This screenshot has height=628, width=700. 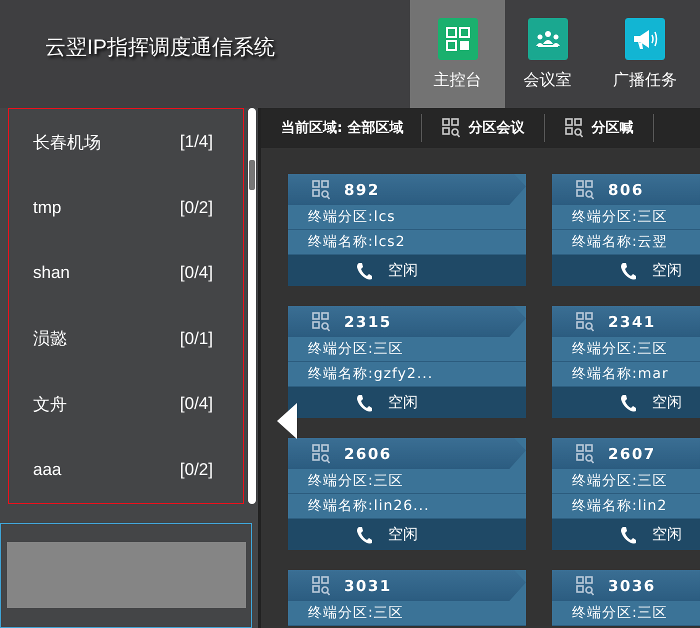 I want to click on group-name: 长春机场, so click(x=67, y=142).